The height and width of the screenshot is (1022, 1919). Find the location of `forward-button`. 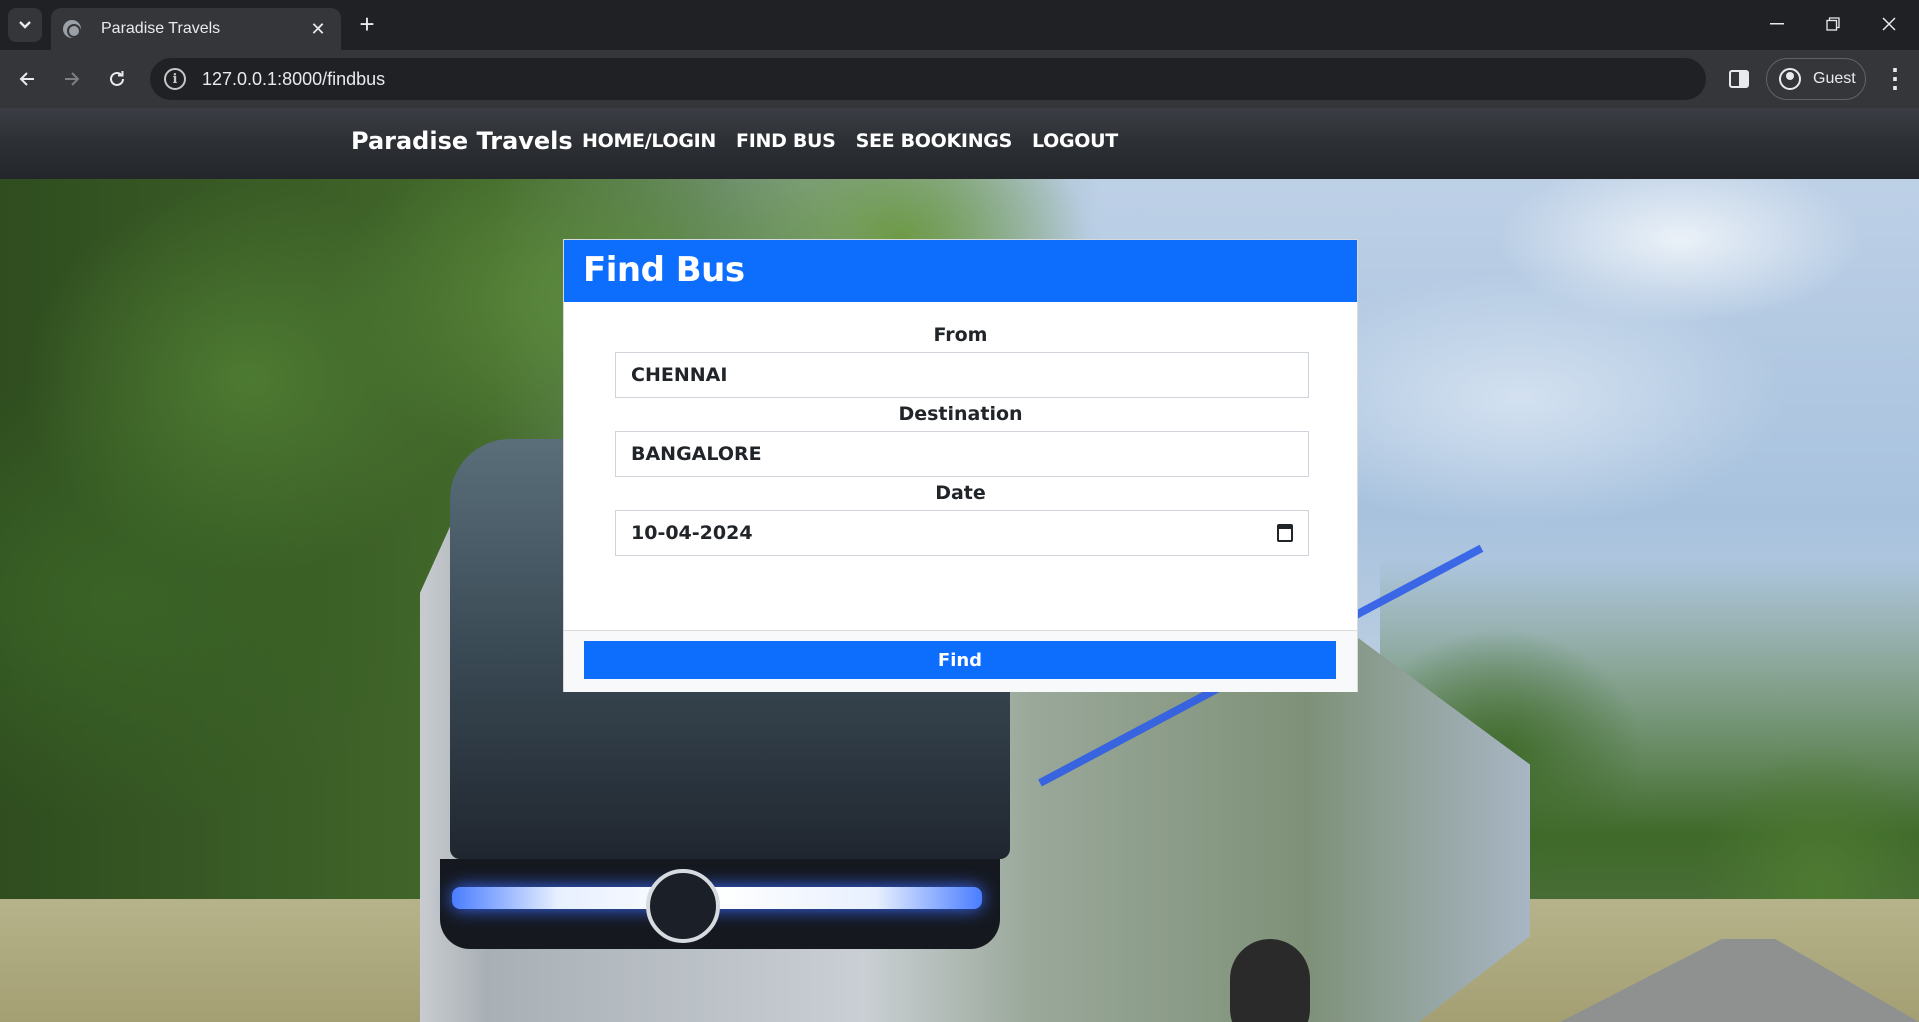

forward-button is located at coordinates (72, 79).